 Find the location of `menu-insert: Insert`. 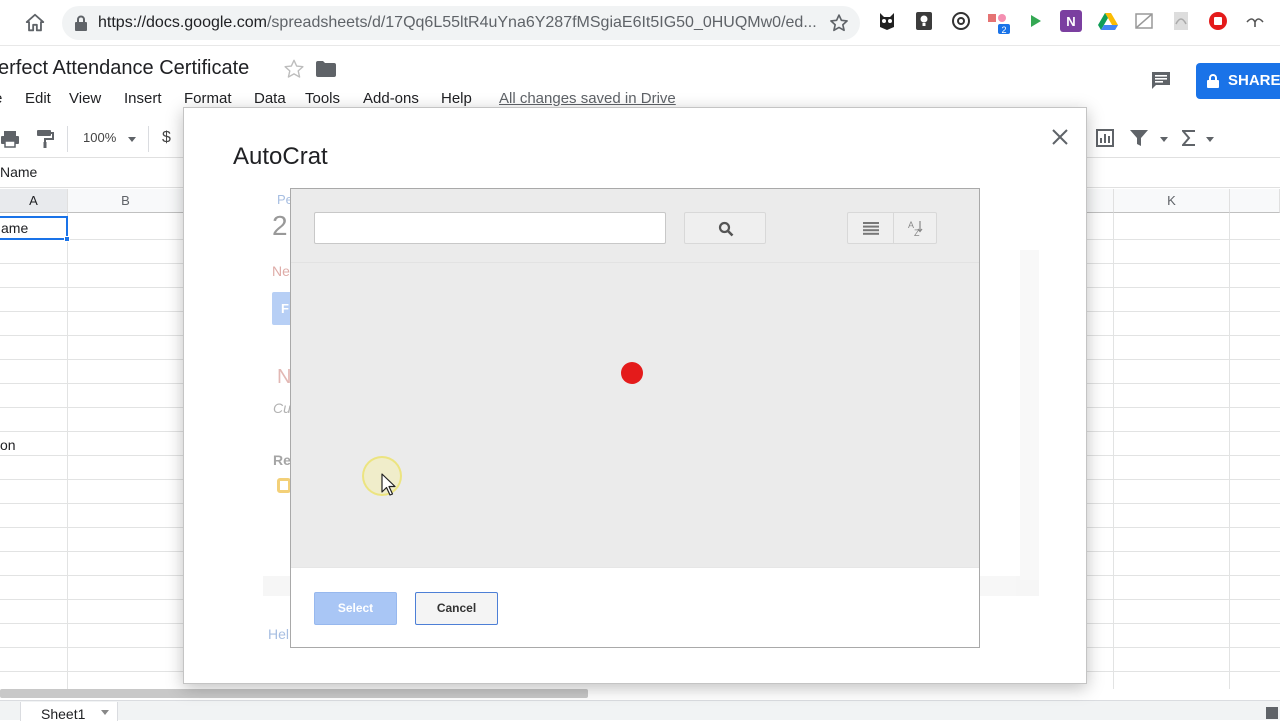

menu-insert: Insert is located at coordinates (143, 98).